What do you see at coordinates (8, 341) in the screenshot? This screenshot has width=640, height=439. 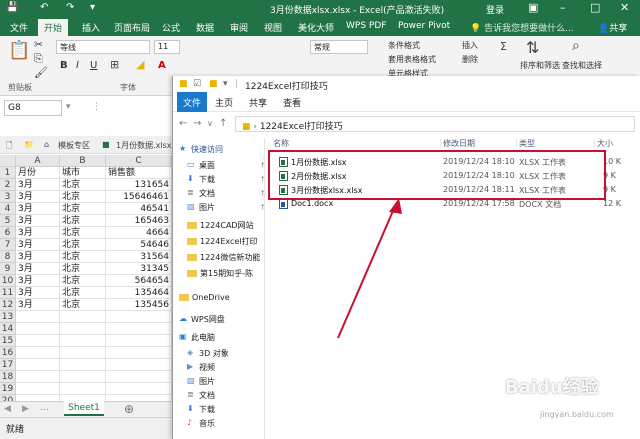 I see `row-header: 15` at bounding box center [8, 341].